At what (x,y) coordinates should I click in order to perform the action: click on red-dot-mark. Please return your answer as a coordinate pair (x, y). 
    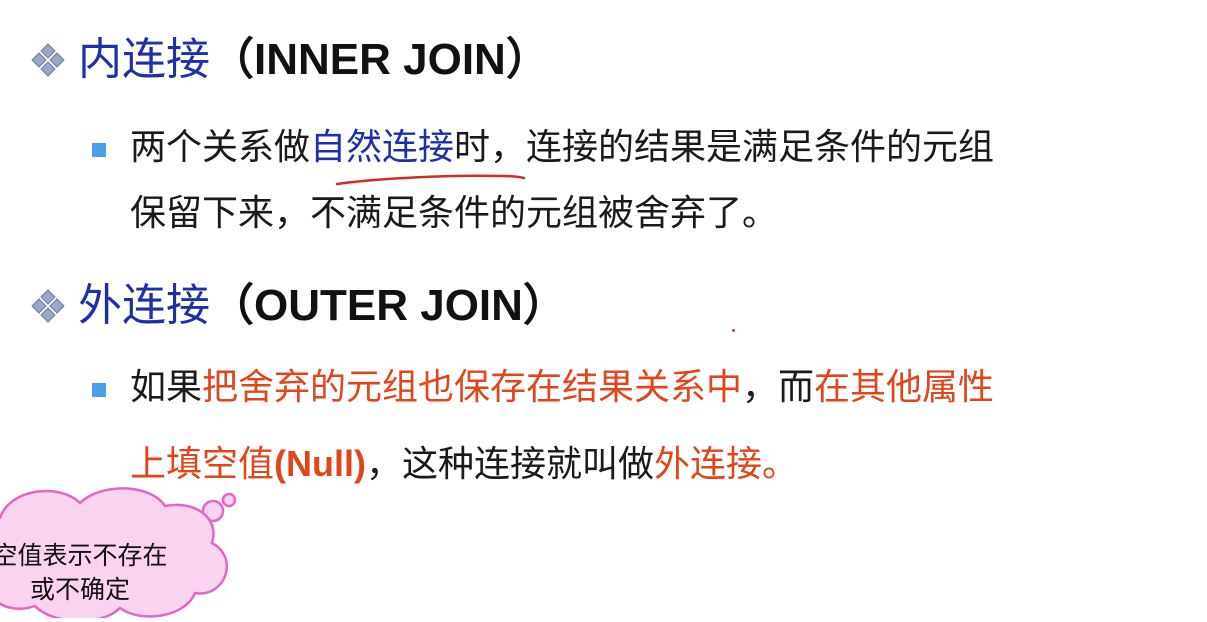
    Looking at the image, I should click on (733, 330).